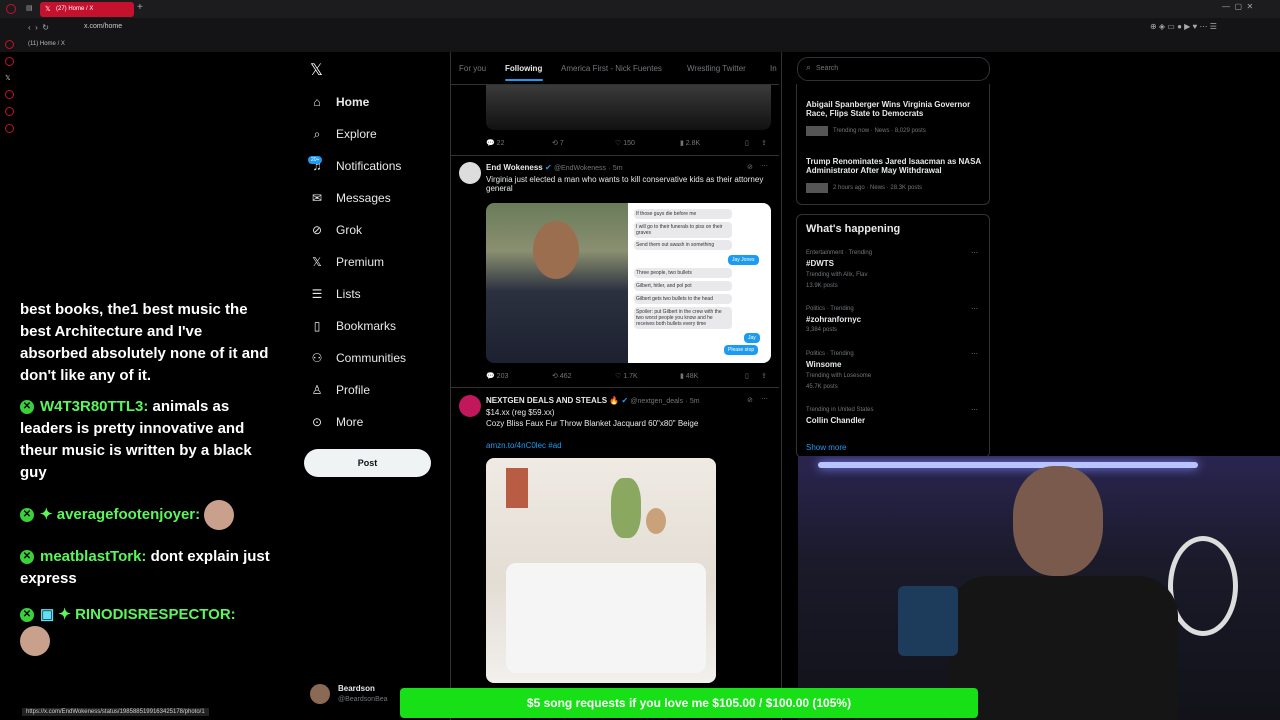 Image resolution: width=1280 pixels, height=720 pixels. What do you see at coordinates (689, 376) in the screenshot?
I see `view-count: ▮ 48K` at bounding box center [689, 376].